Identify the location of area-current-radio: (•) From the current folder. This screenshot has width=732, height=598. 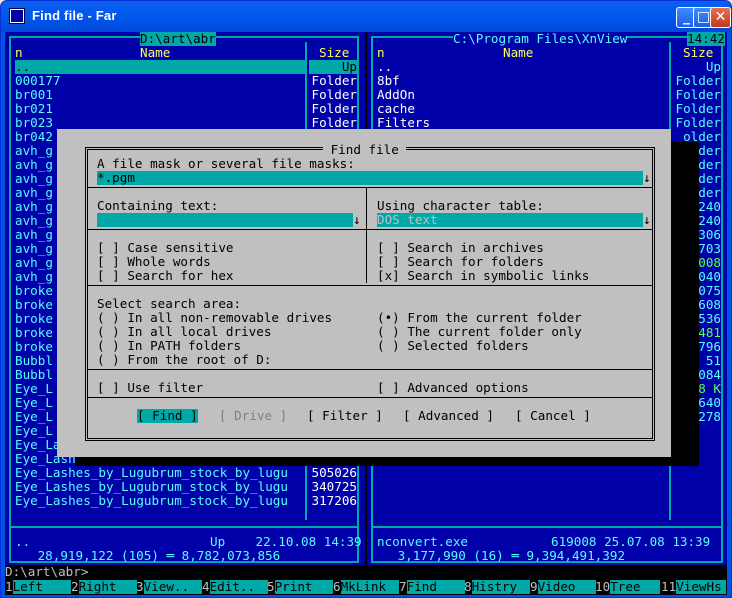
(479, 318).